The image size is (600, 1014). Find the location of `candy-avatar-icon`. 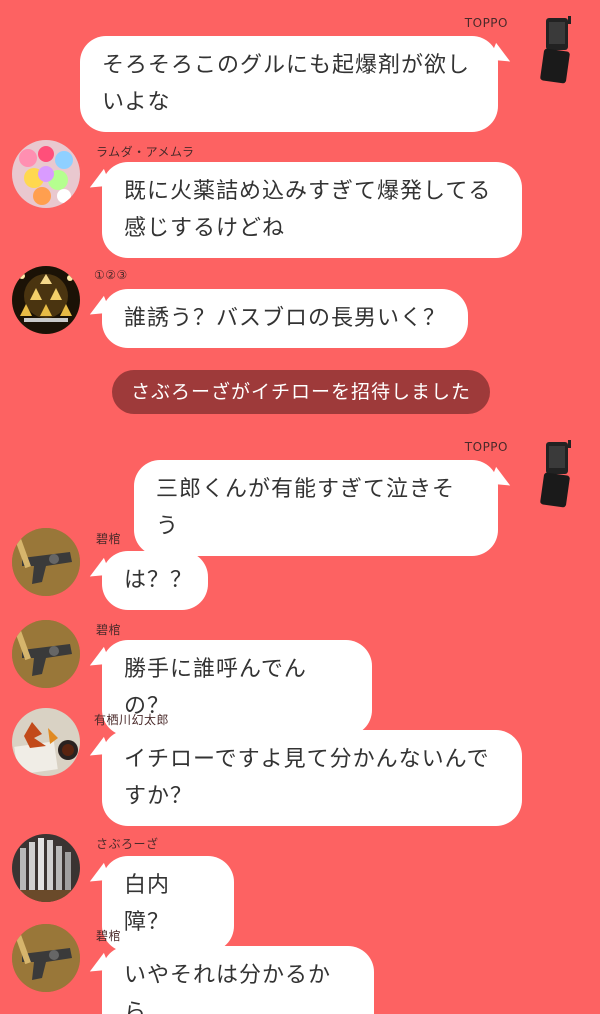

candy-avatar-icon is located at coordinates (46, 174).